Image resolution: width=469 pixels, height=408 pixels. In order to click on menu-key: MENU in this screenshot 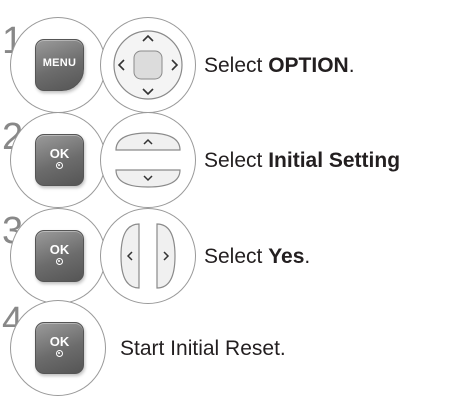, I will do `click(59, 65)`.